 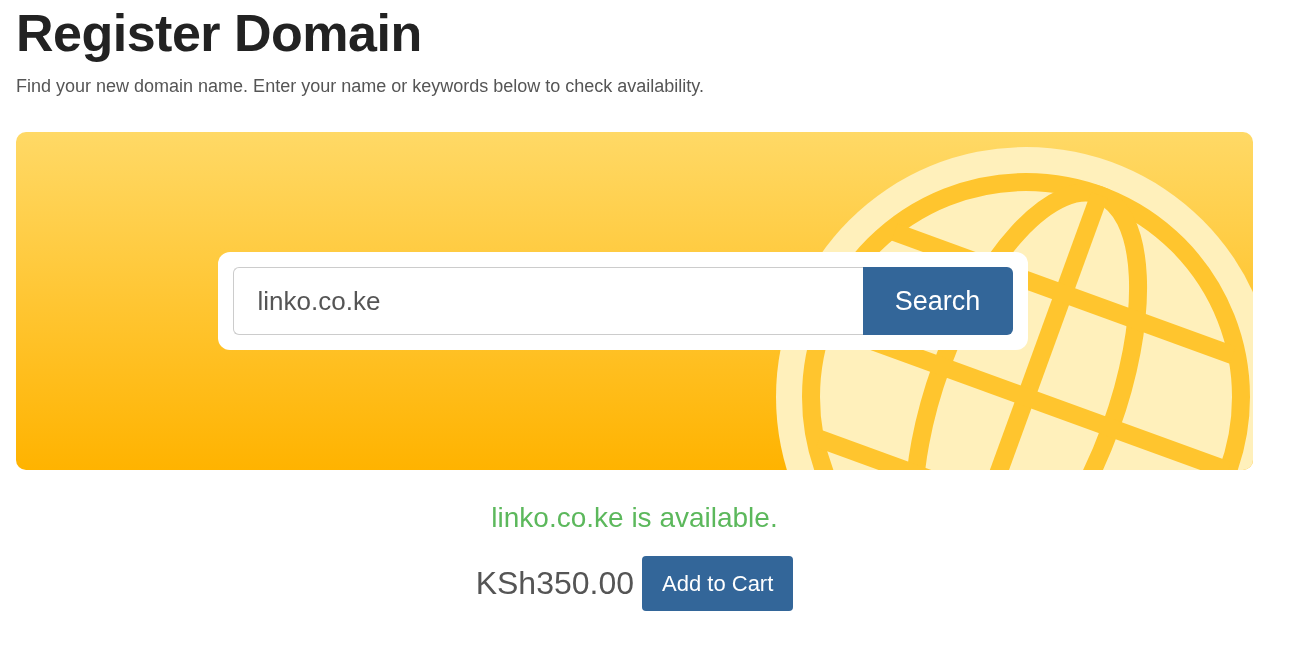 I want to click on domain-search-field: linko.co.ke, so click(x=547, y=301).